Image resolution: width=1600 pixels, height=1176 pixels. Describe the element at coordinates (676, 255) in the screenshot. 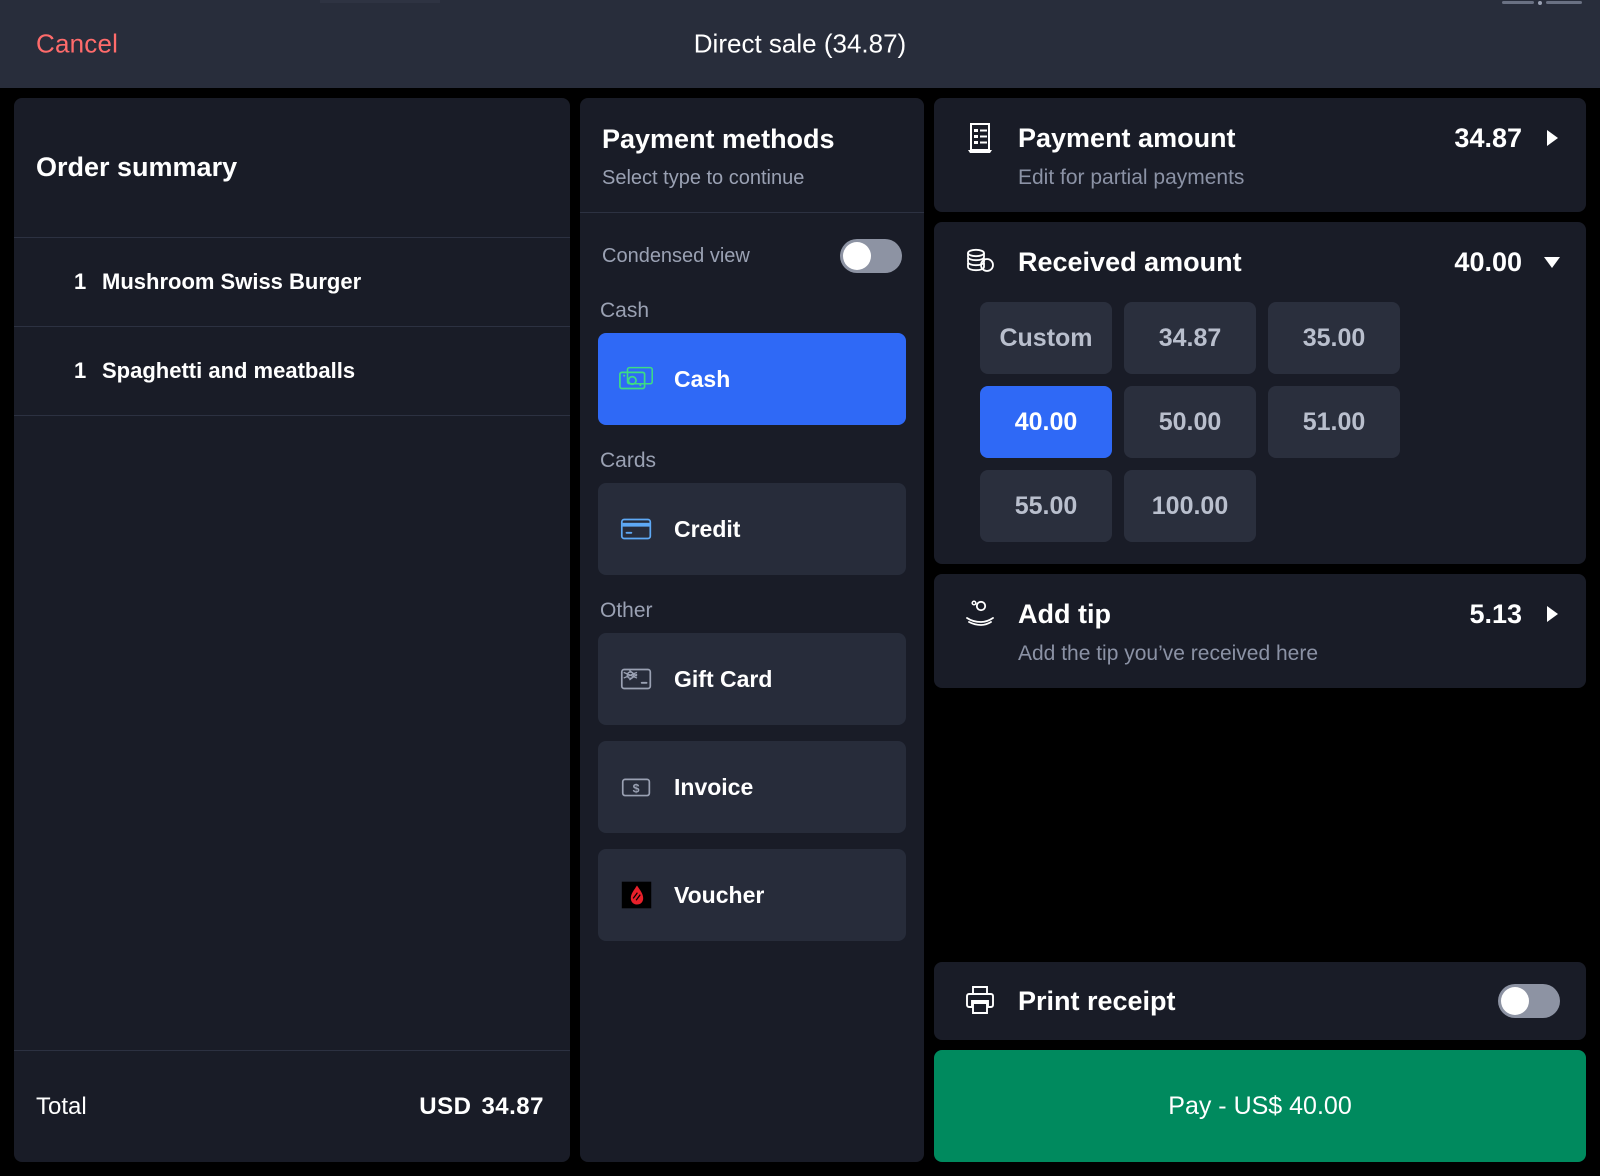

I see `condensed-view-label: Condensed view` at that location.